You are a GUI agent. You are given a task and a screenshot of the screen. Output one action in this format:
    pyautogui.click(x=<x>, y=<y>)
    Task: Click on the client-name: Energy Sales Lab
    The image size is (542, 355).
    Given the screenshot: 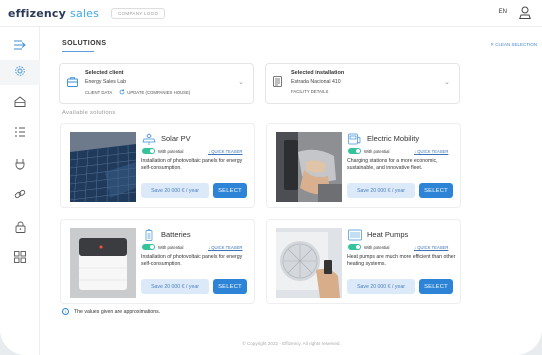 What is the action you would take?
    pyautogui.click(x=105, y=82)
    